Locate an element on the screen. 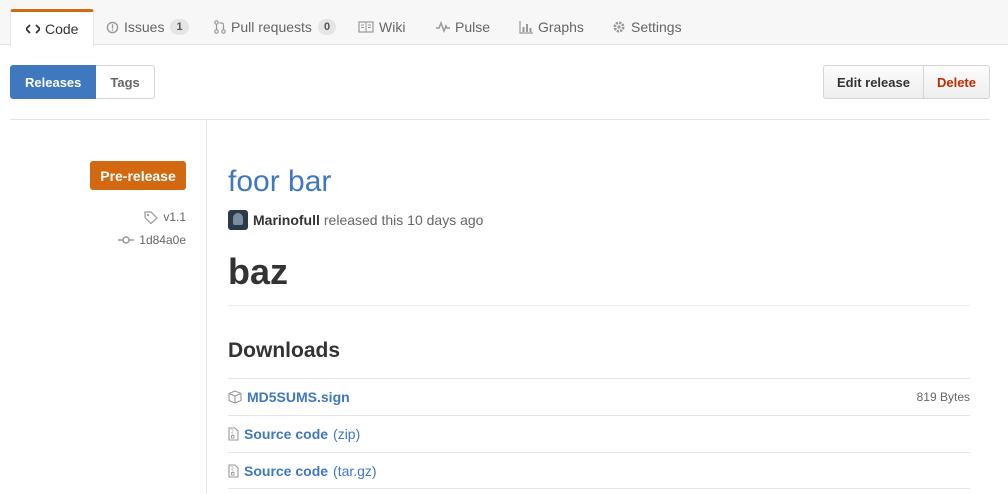 The height and width of the screenshot is (494, 1008). pull-request-icon is located at coordinates (220, 27).